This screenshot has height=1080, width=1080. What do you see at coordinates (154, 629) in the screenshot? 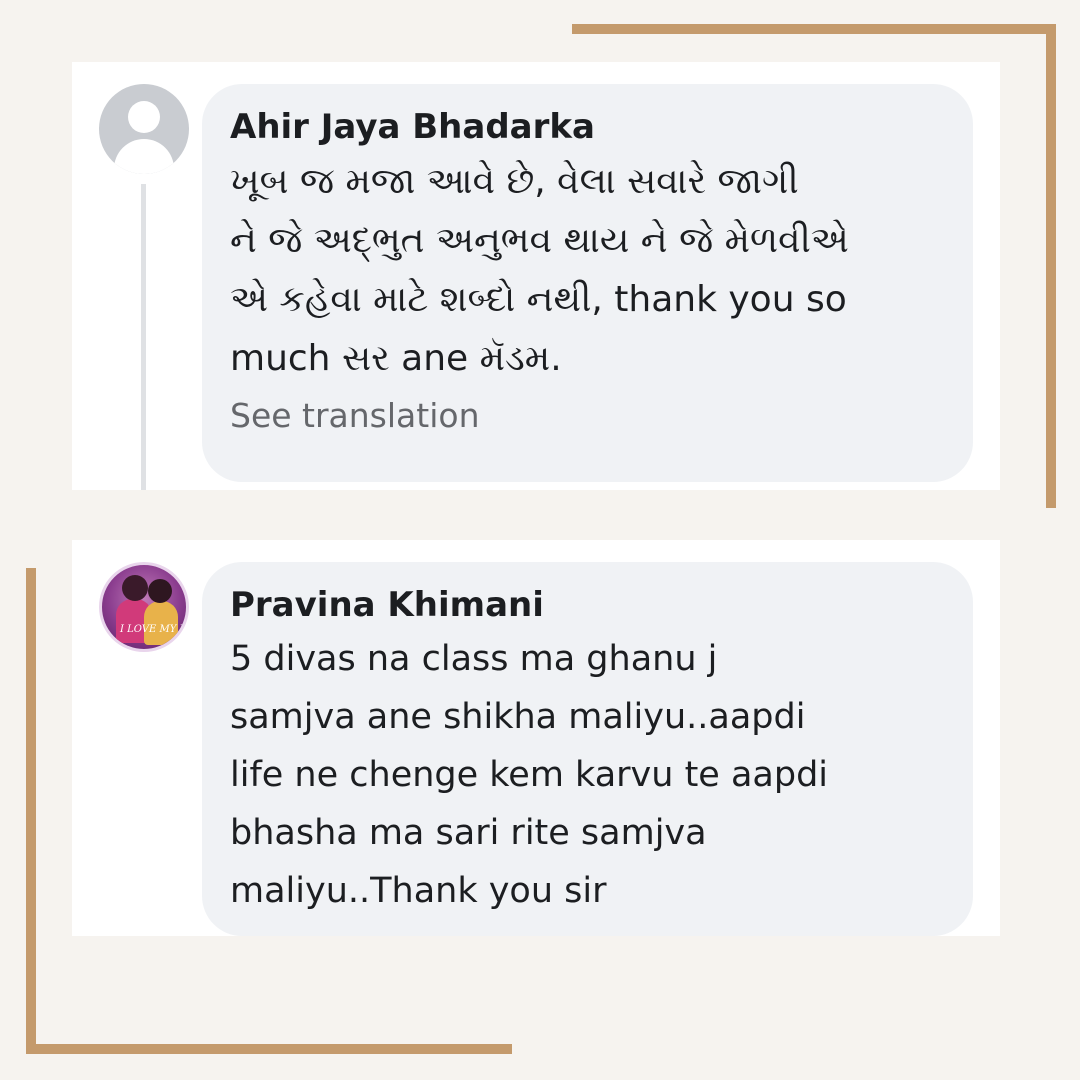
I see `avatar-badge-text: I LOVE MY Mom` at bounding box center [154, 629].